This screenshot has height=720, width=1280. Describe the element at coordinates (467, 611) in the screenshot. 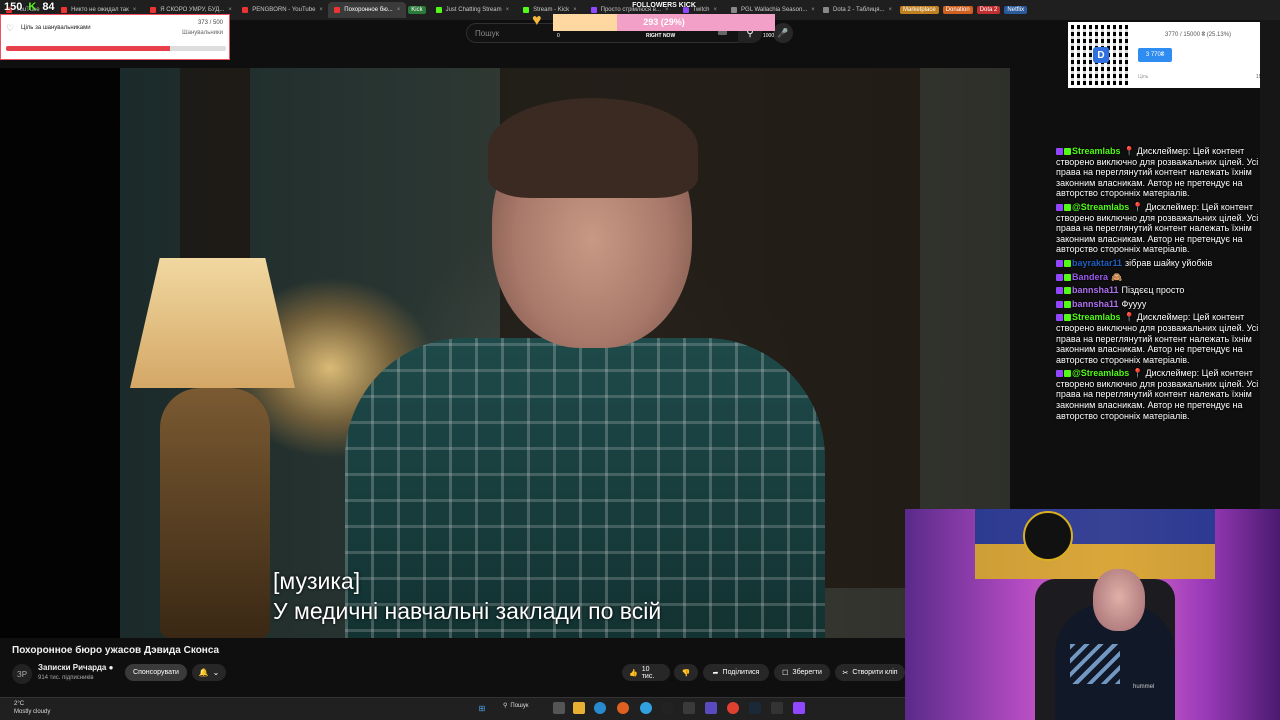

I see `subtitle-line-2: У медичні навчальні заклади по всій` at that location.